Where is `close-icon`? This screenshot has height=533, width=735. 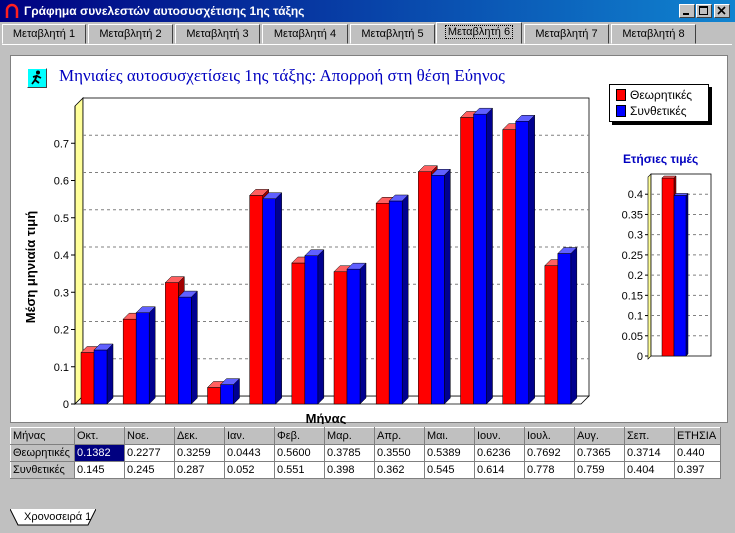 close-icon is located at coordinates (721, 10).